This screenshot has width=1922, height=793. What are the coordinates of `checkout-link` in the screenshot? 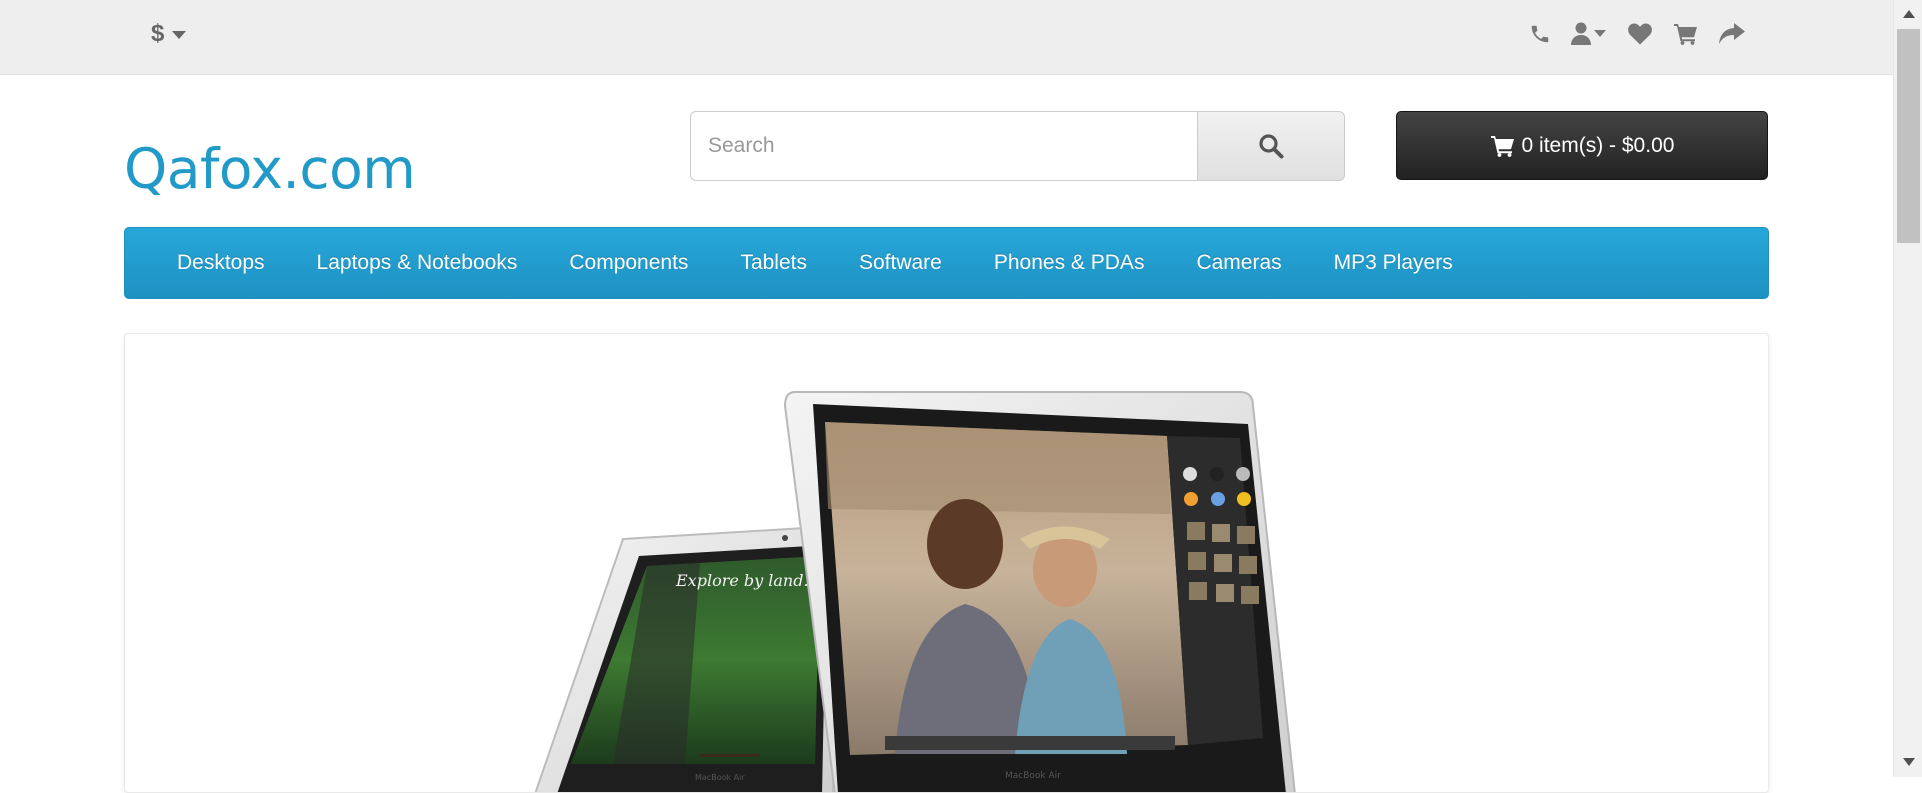 It's located at (1732, 34).